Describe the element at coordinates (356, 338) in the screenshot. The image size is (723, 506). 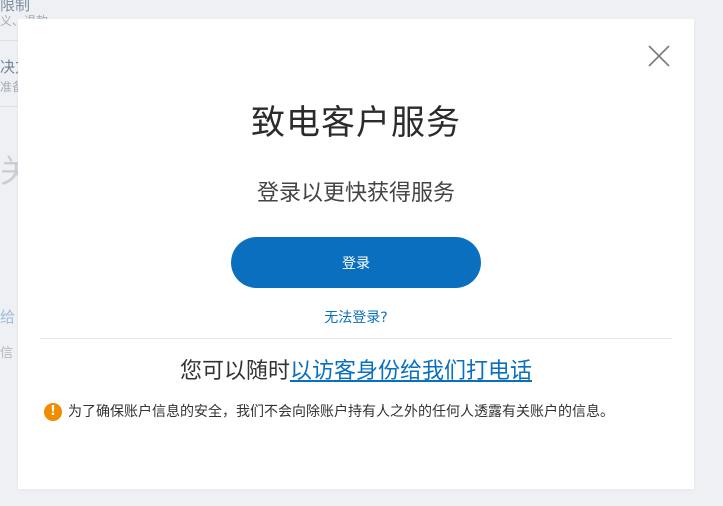
I see `divider` at that location.